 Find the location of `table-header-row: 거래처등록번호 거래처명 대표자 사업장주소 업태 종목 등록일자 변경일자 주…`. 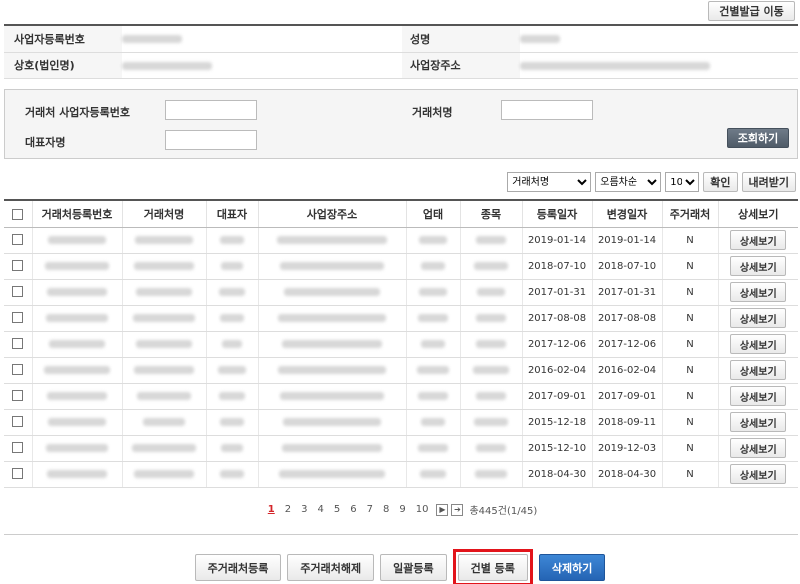

table-header-row: 거래처등록번호 거래처명 대표자 사업장주소 업태 종목 등록일자 변경일자 주… is located at coordinates (401, 214).